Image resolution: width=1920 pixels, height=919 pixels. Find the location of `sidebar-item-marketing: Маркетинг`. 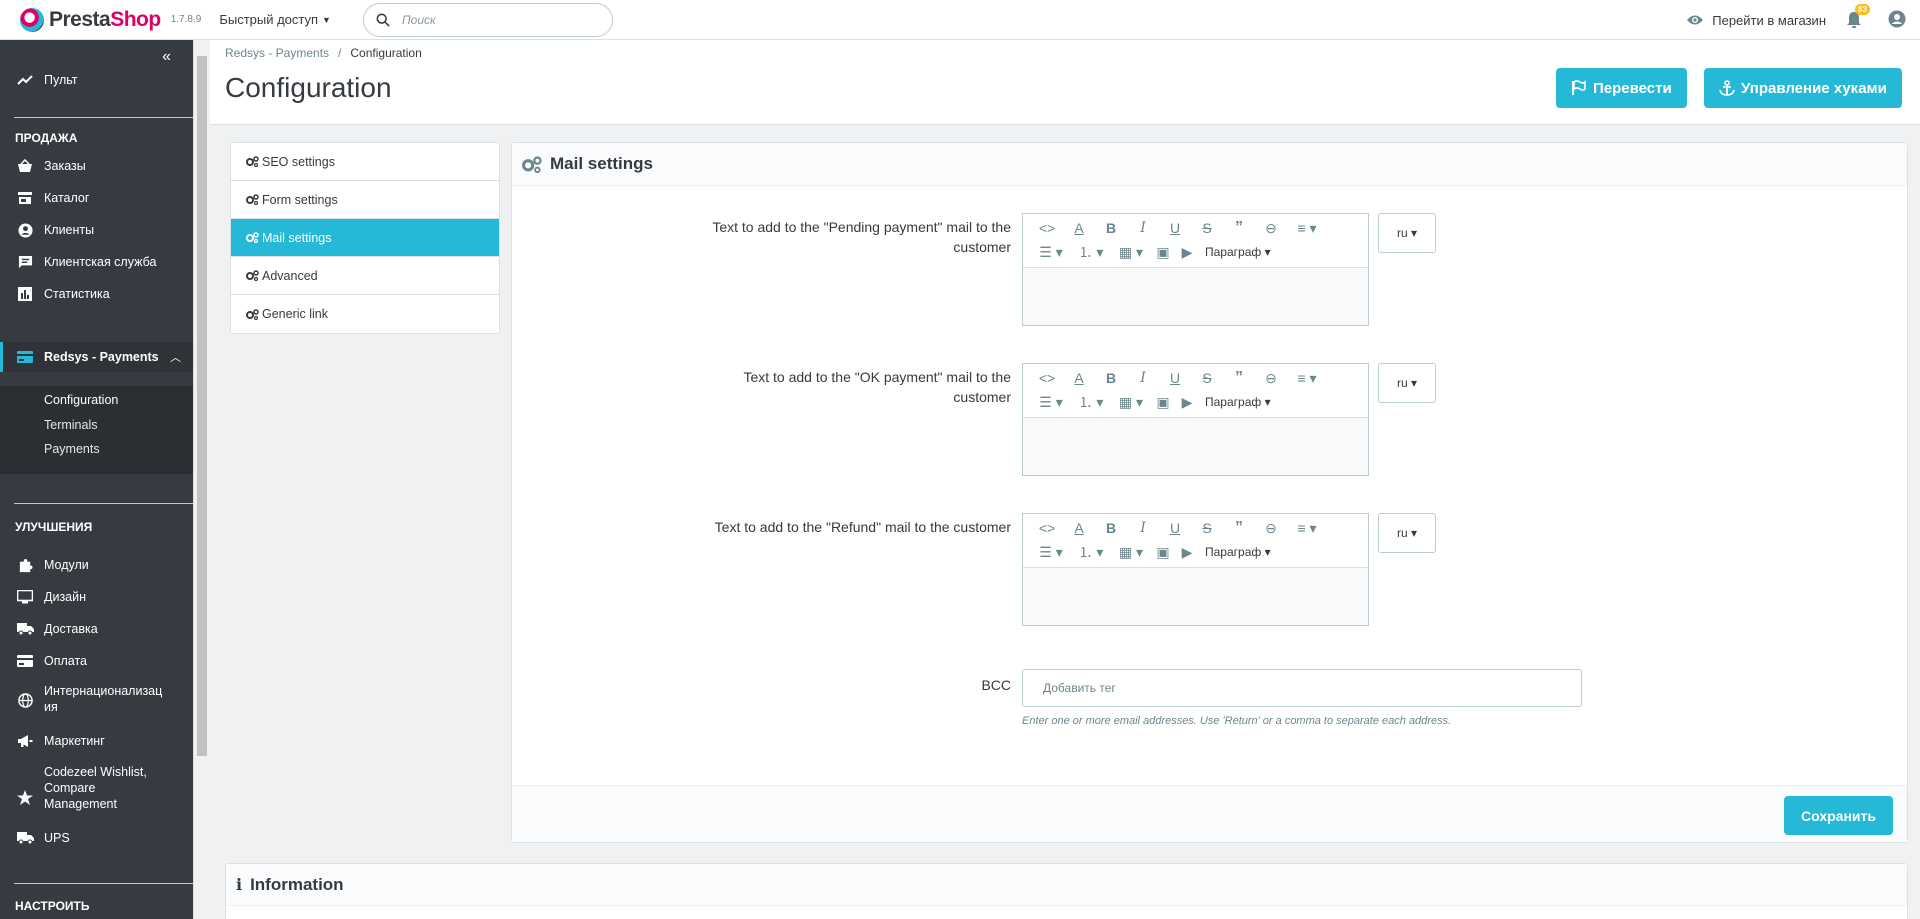

sidebar-item-marketing: Маркетинг is located at coordinates (96, 741).